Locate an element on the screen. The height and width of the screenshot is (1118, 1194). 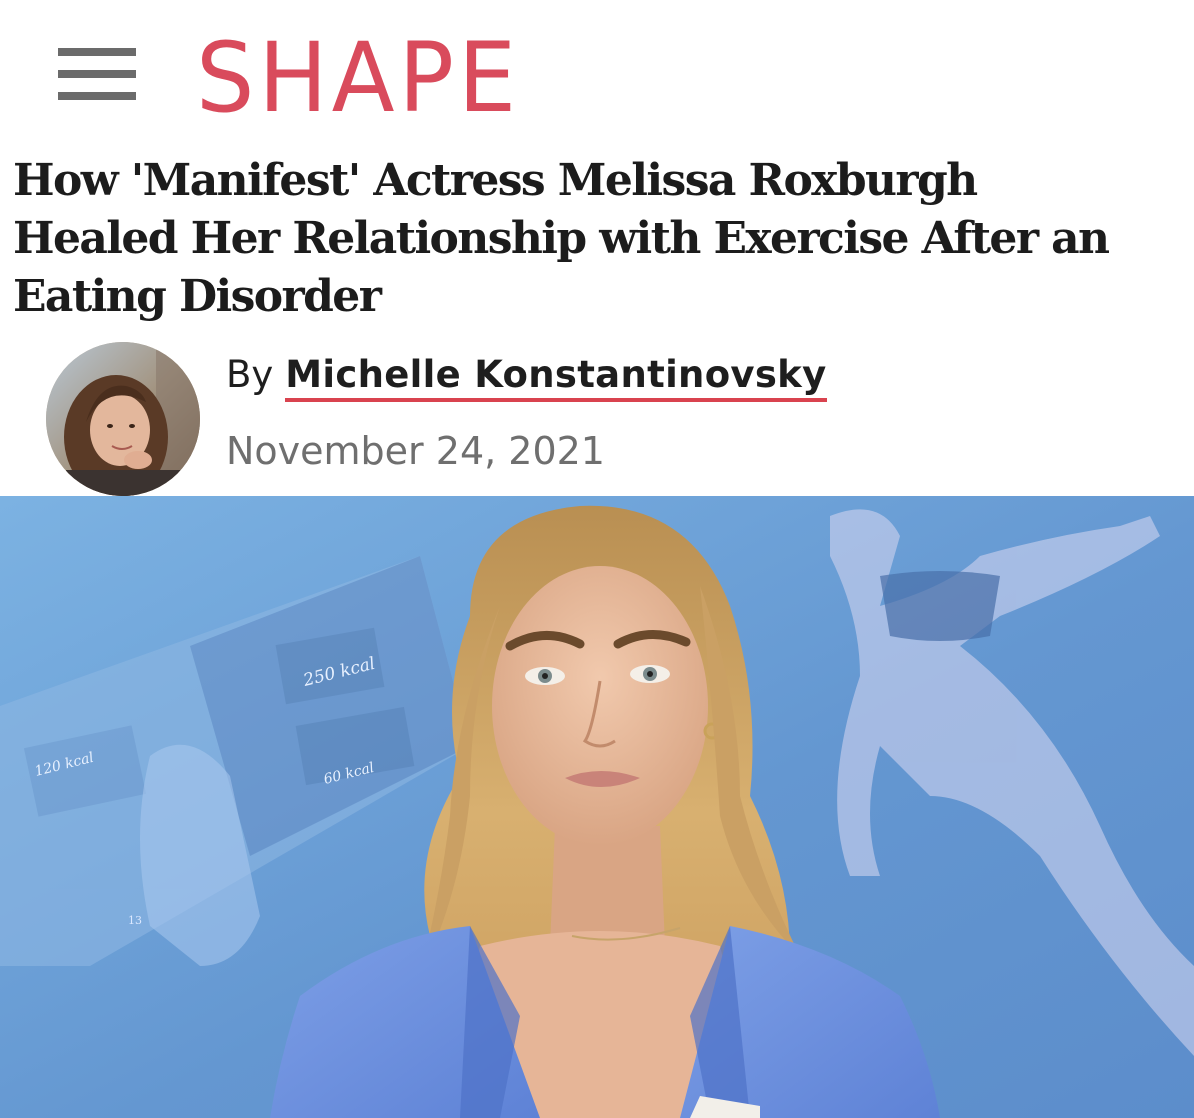
site-logo: SHAPE is located at coordinates (358, 78).